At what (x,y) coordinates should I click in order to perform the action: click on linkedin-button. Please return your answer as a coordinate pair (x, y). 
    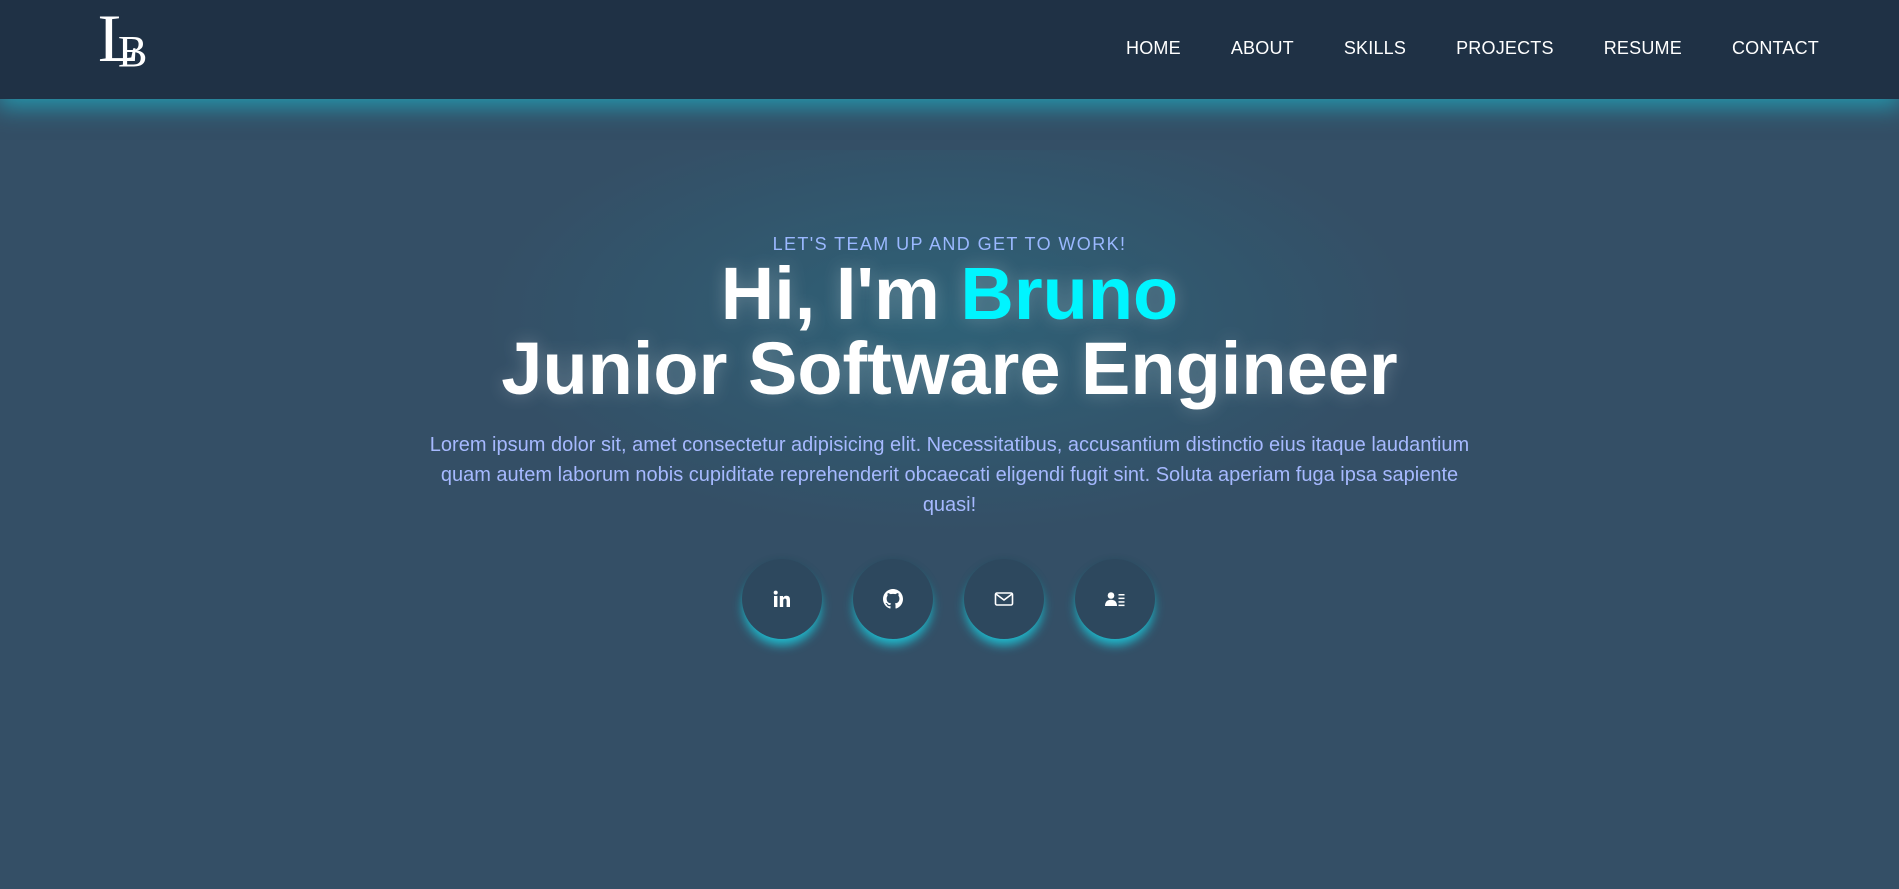
    Looking at the image, I should click on (782, 599).